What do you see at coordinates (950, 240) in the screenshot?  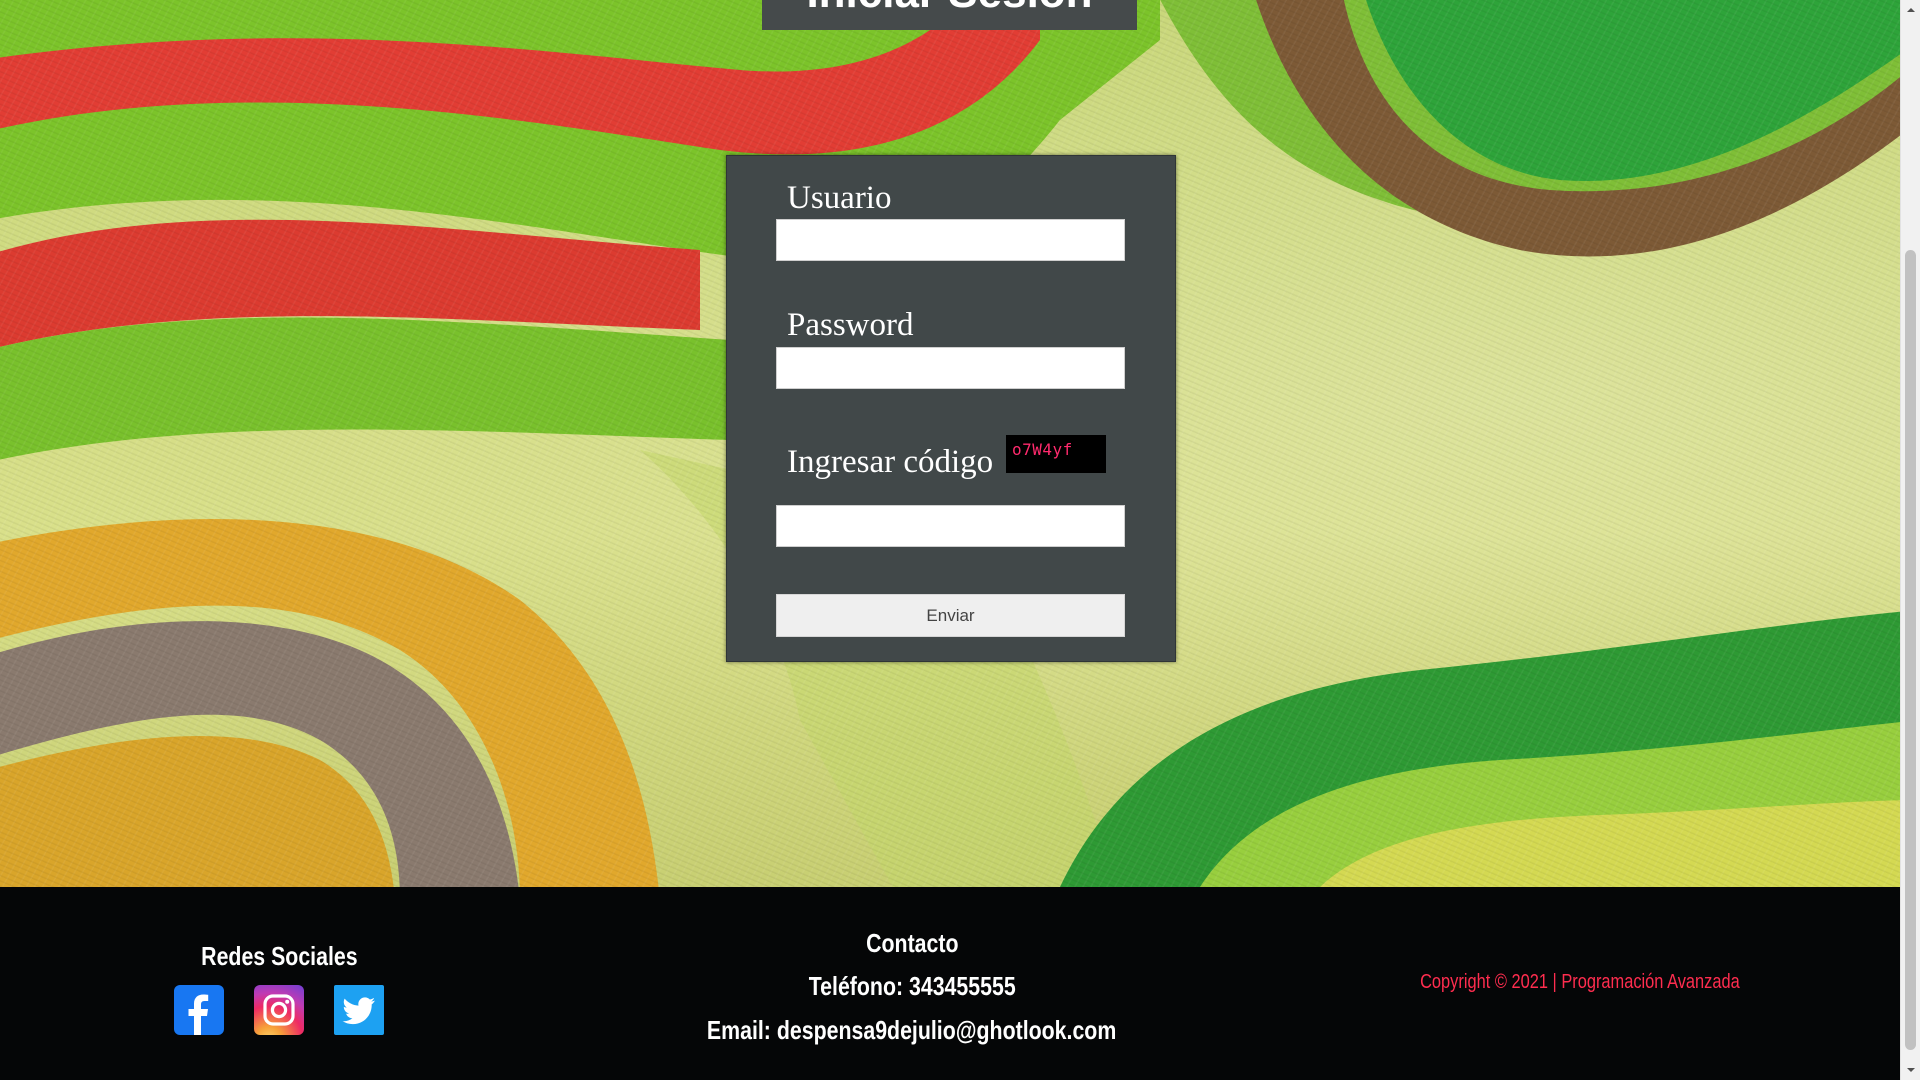 I see `username-input` at bounding box center [950, 240].